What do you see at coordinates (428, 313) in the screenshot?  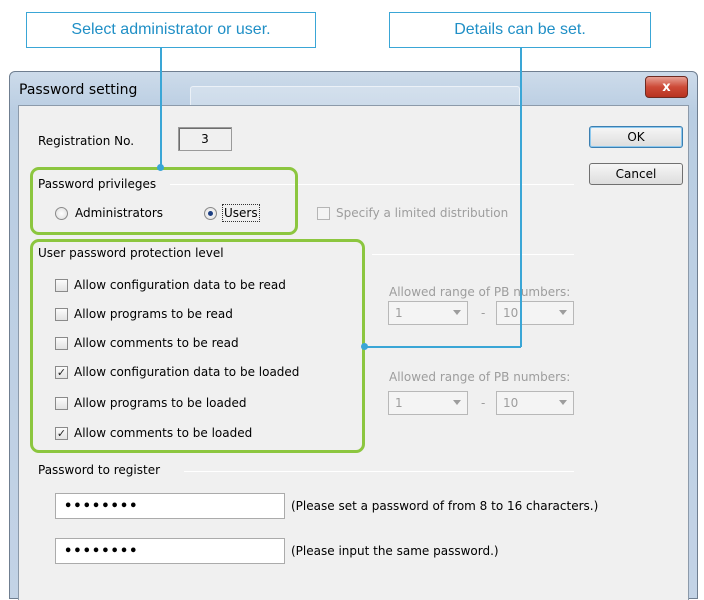 I see `read-pb-from-select: 1` at bounding box center [428, 313].